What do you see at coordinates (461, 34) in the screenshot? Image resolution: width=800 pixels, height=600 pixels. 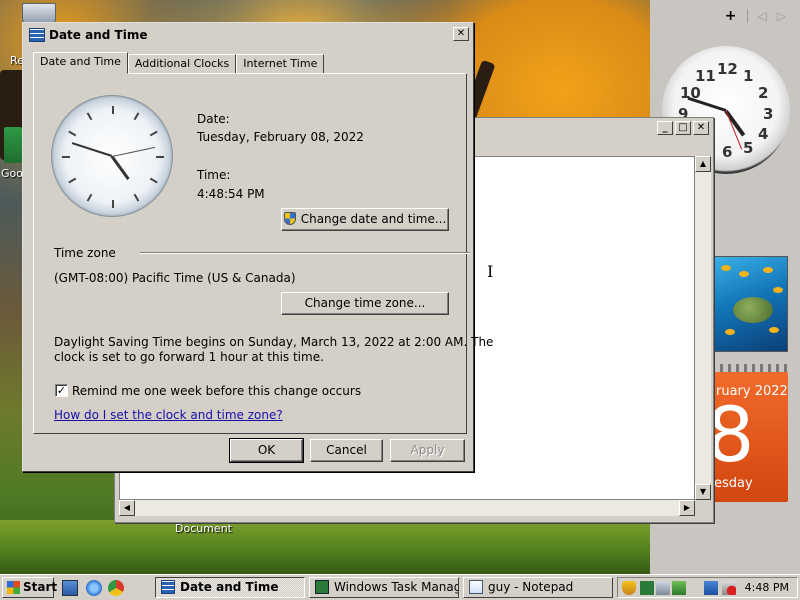 I see `dialog-close-button: ✕` at bounding box center [461, 34].